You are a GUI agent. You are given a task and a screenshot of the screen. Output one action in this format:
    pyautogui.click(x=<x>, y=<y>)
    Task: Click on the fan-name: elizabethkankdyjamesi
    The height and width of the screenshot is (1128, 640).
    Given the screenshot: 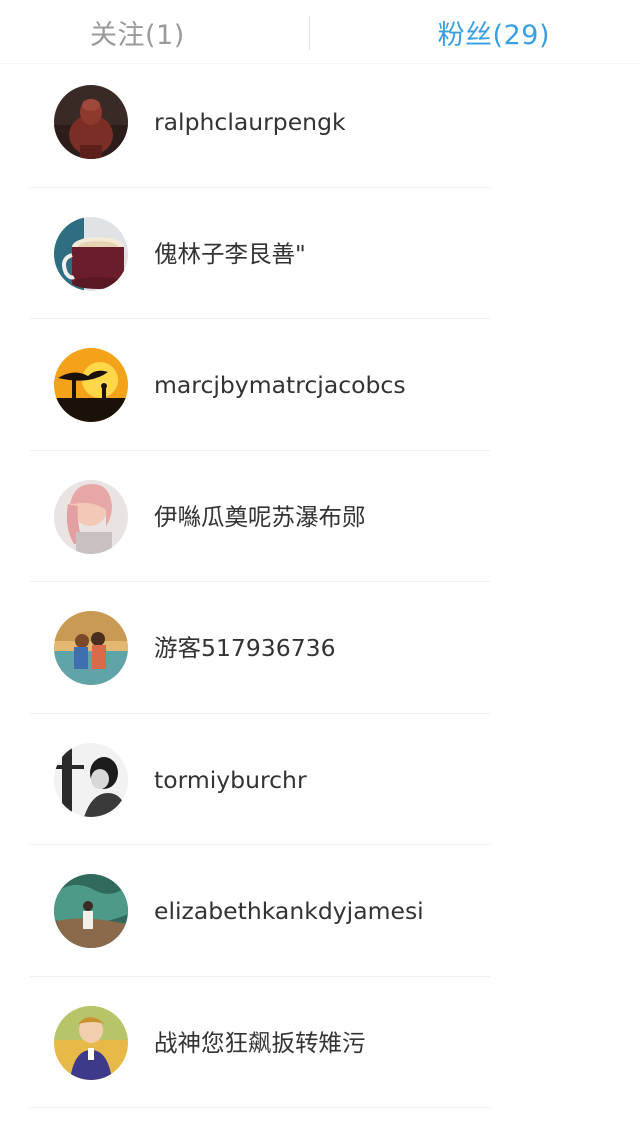 What is the action you would take?
    pyautogui.click(x=289, y=910)
    